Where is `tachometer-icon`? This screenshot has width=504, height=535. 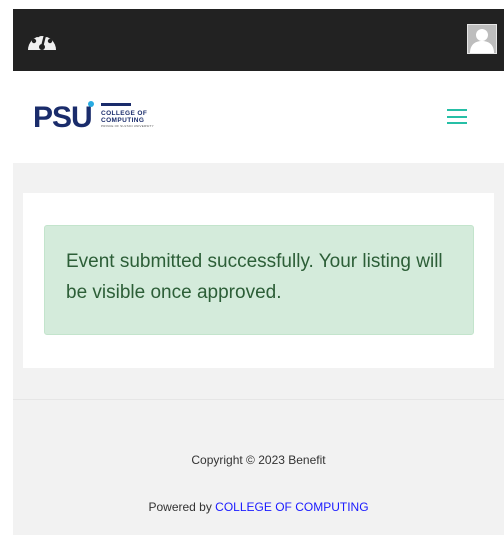 tachometer-icon is located at coordinates (42, 40).